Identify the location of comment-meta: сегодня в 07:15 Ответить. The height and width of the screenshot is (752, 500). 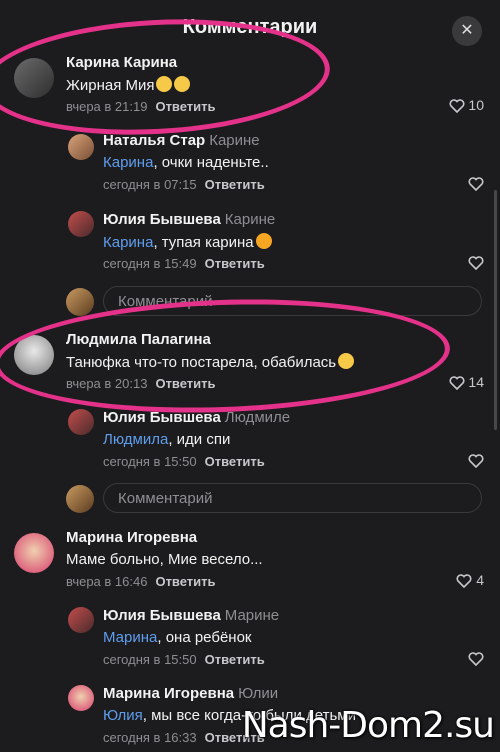
(184, 184).